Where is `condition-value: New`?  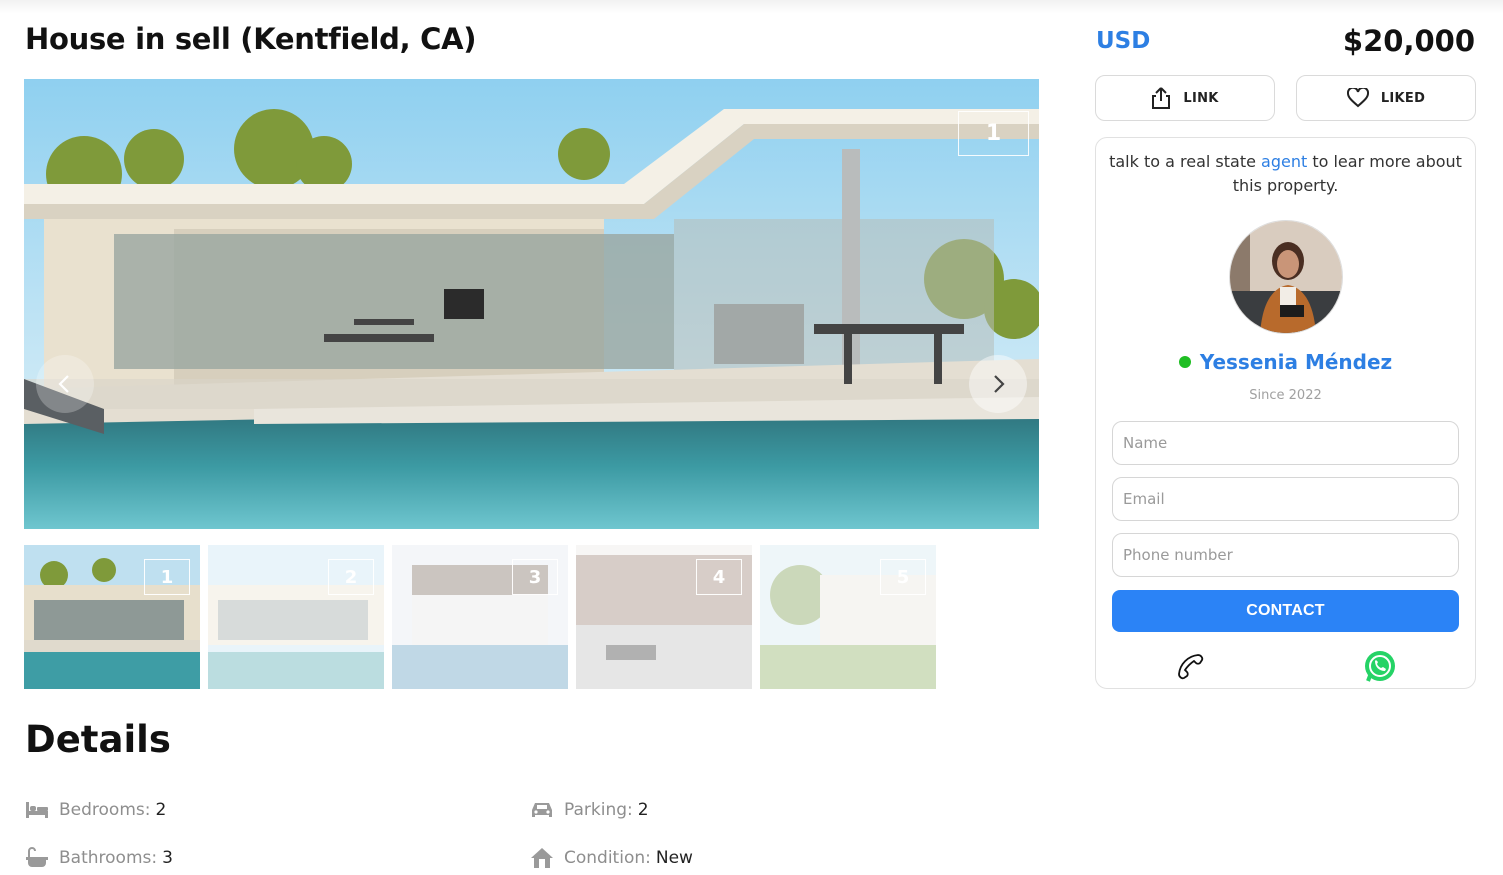 condition-value: New is located at coordinates (674, 858).